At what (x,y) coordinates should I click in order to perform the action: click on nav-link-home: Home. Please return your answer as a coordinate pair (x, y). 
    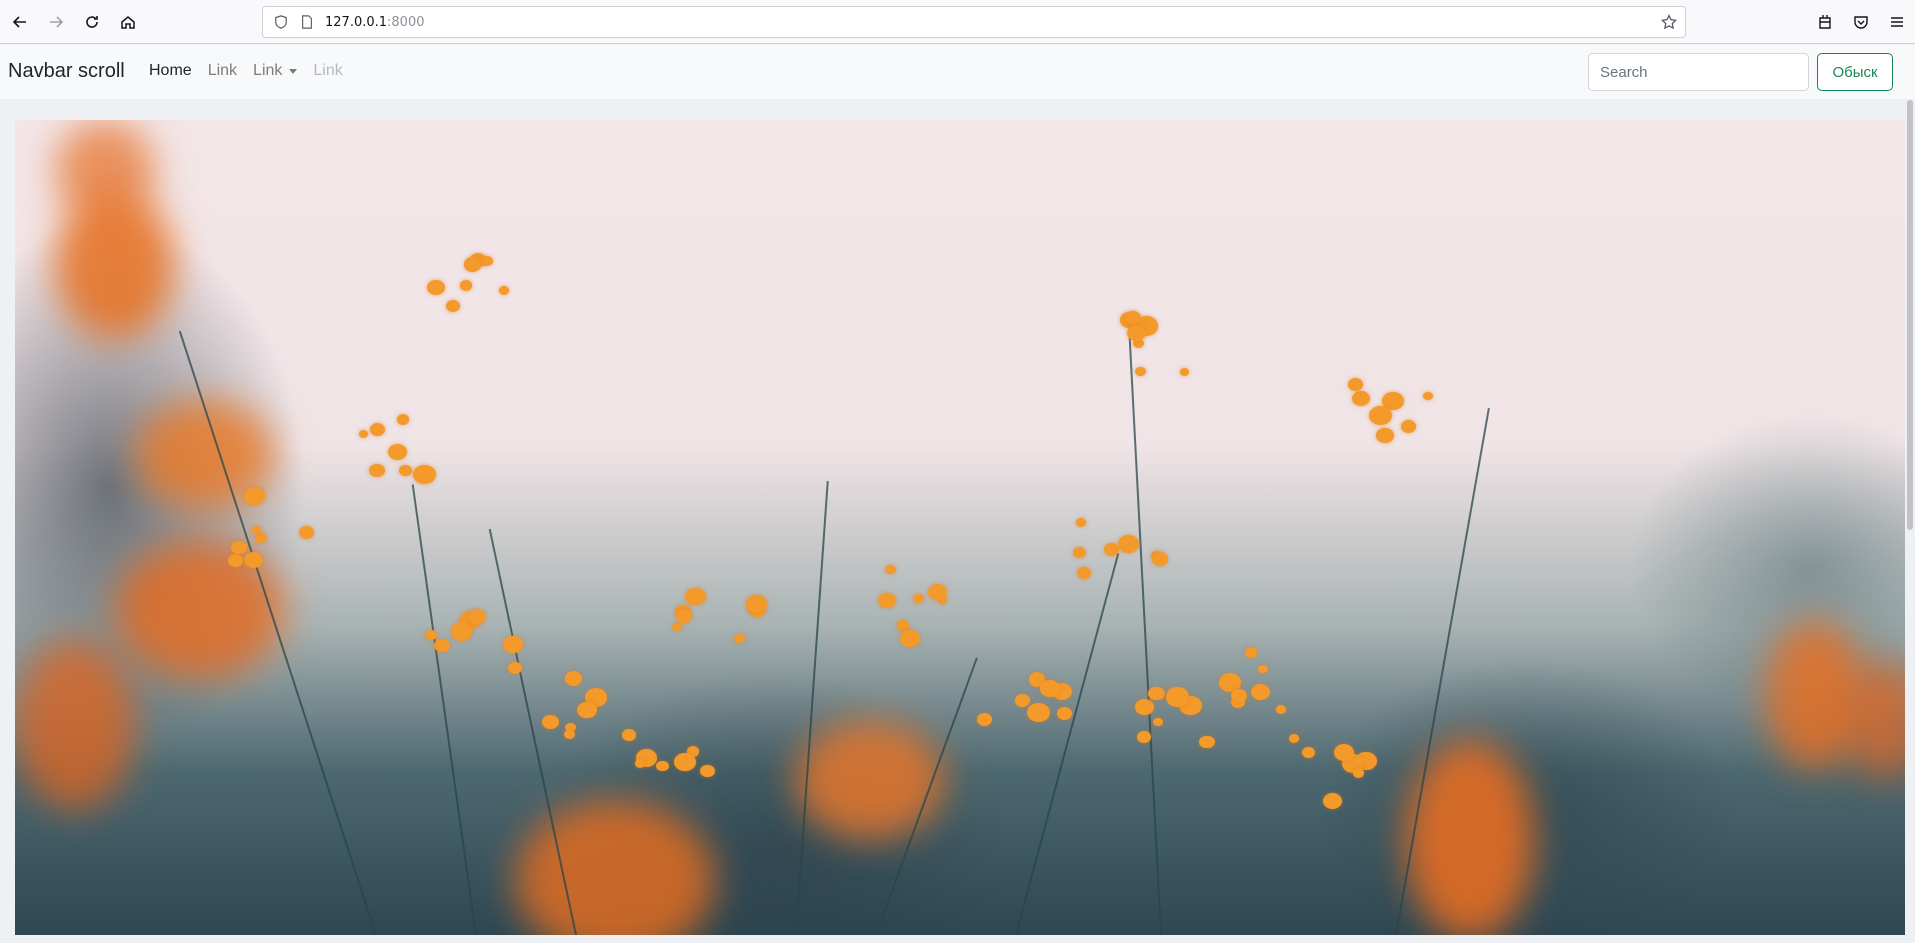
    Looking at the image, I should click on (170, 71).